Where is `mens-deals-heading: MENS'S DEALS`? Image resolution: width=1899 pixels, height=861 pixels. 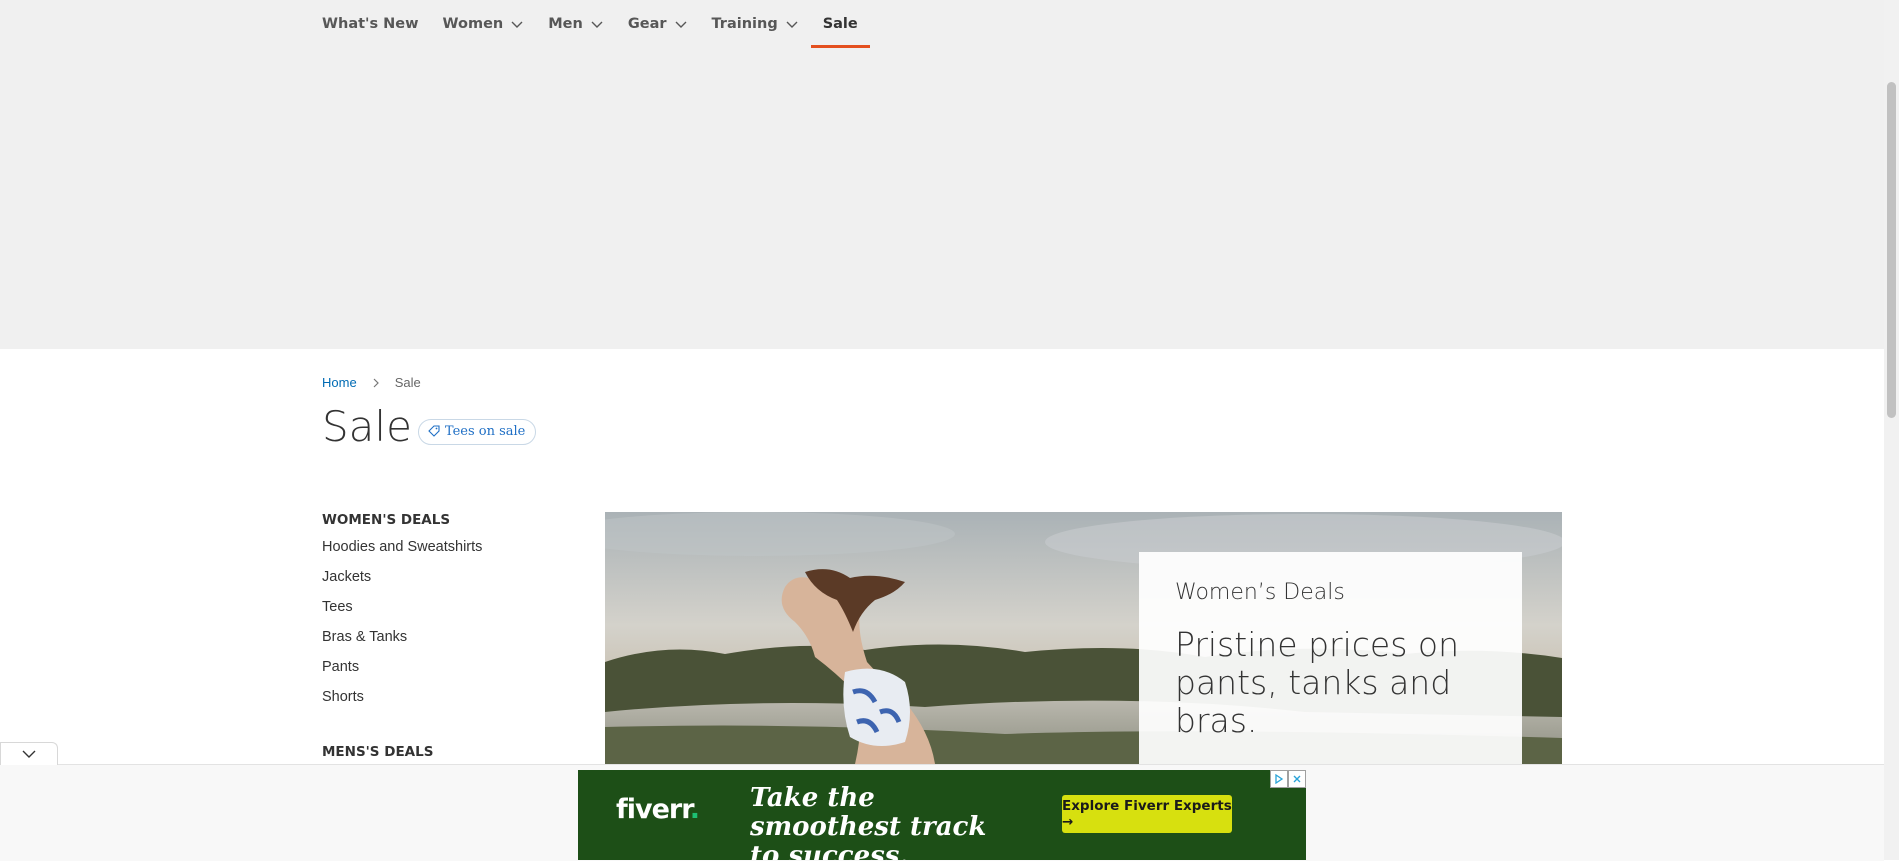
mens-deals-heading: MENS'S DEALS is located at coordinates (378, 752).